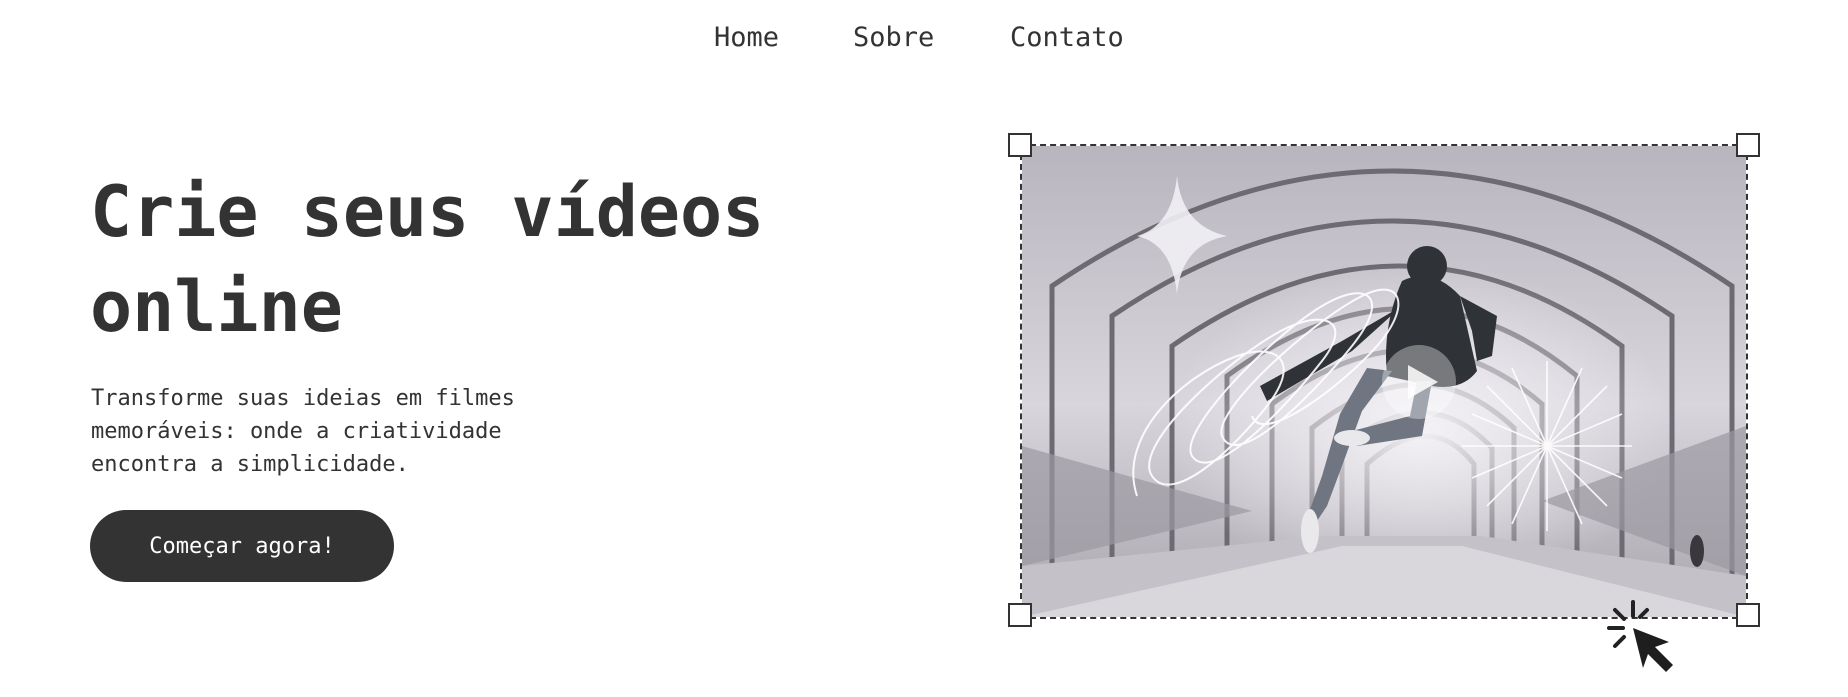 This screenshot has height=697, width=1848. What do you see at coordinates (1547, 446) in the screenshot?
I see `starburst-icon` at bounding box center [1547, 446].